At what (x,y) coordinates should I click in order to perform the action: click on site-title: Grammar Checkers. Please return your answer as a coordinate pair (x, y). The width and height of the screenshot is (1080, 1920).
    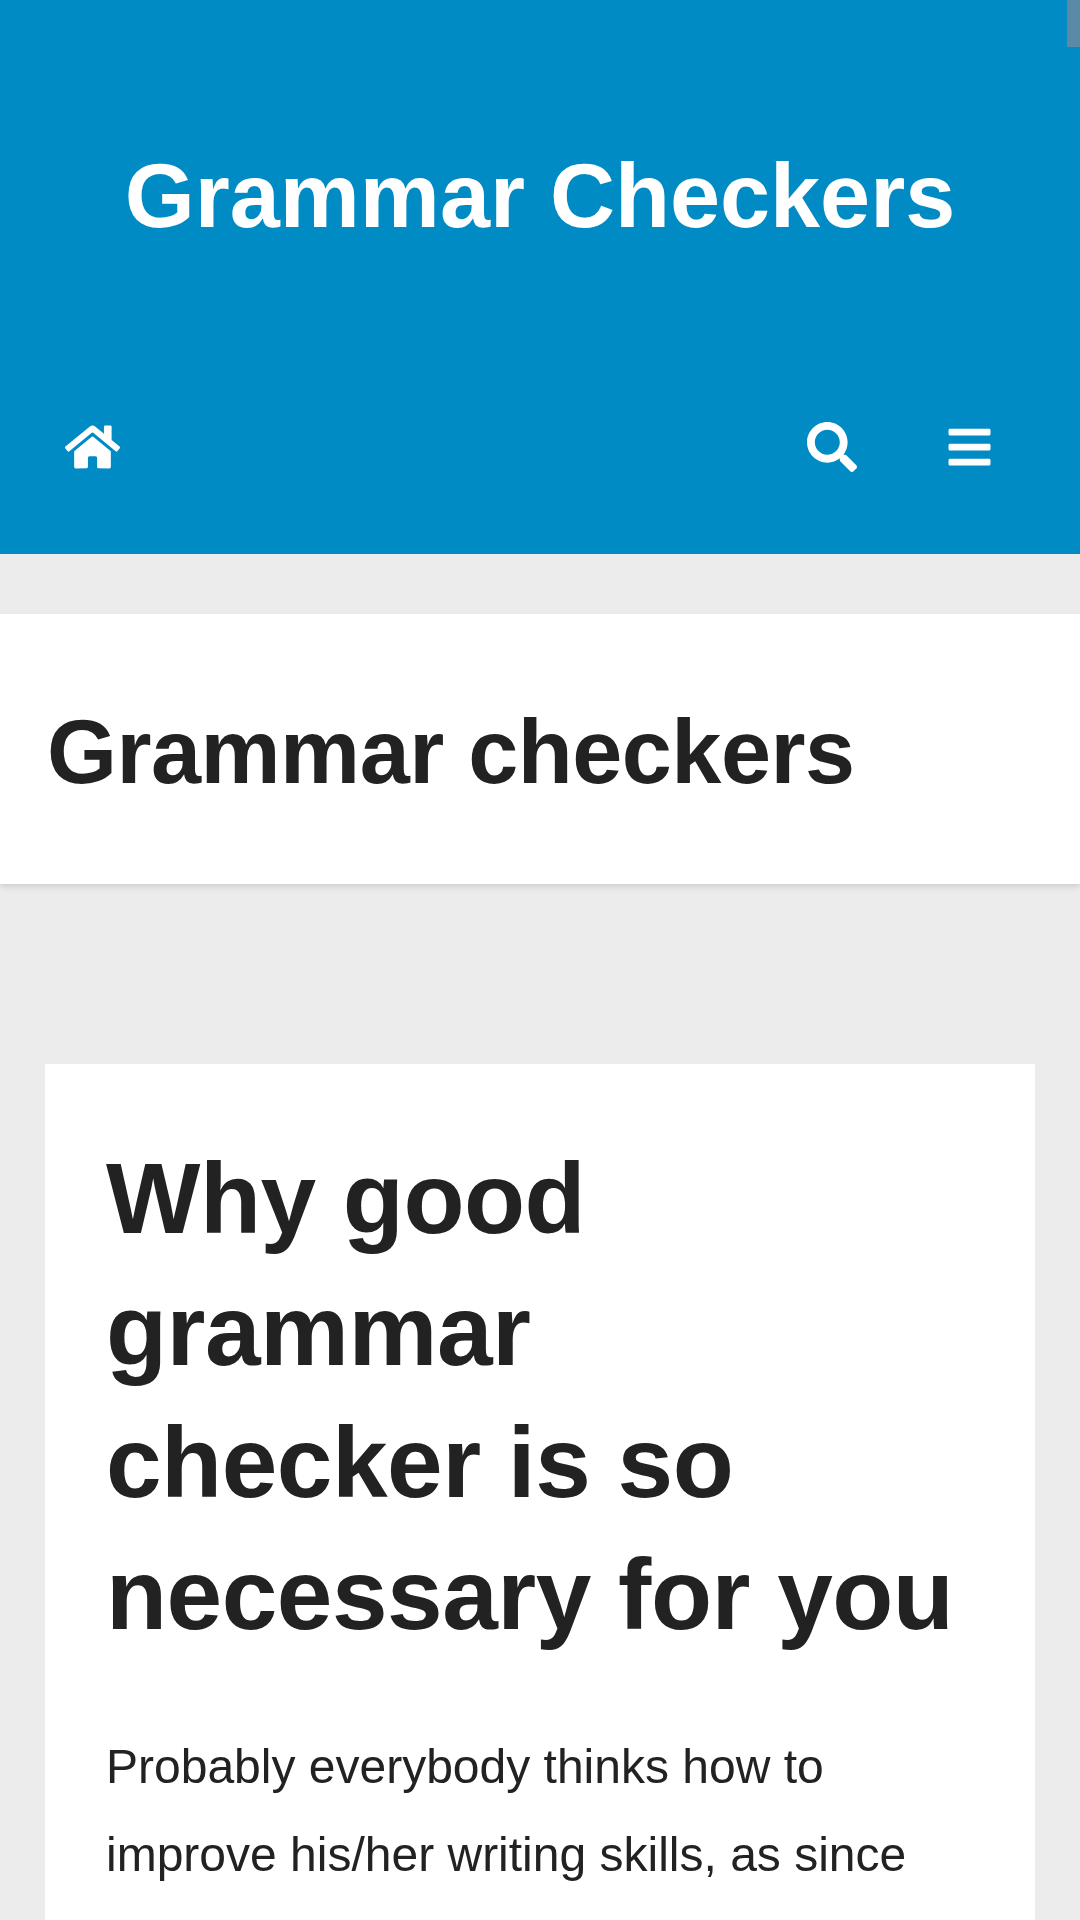
    Looking at the image, I should click on (540, 196).